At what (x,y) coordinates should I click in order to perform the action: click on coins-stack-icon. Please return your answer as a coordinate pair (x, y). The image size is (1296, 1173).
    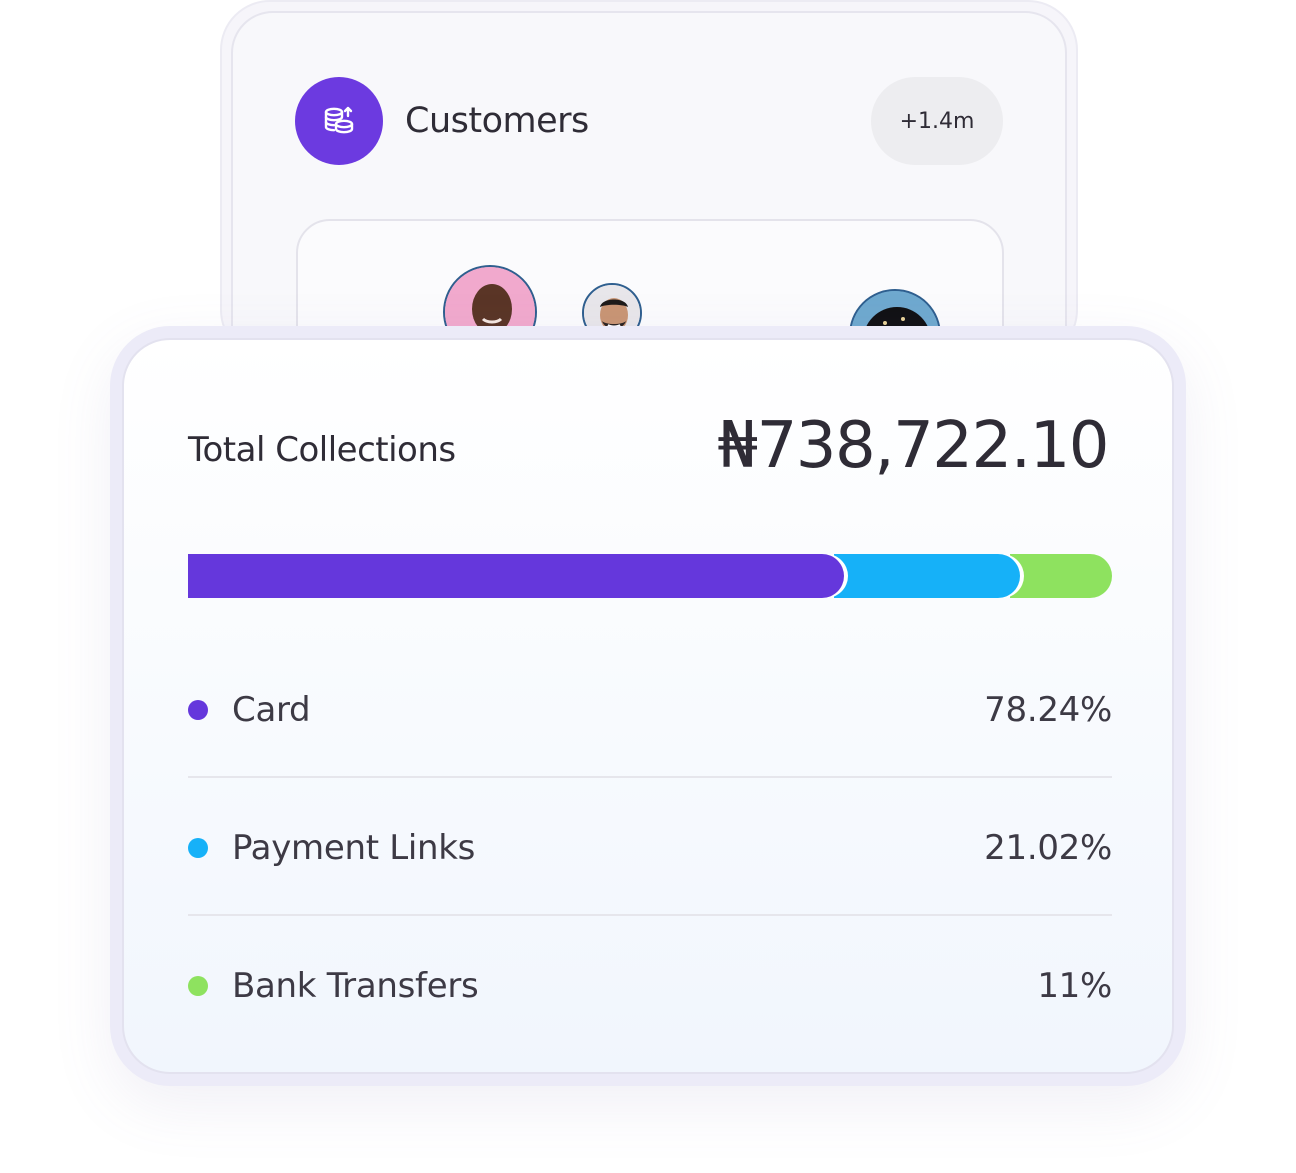
    Looking at the image, I should click on (339, 121).